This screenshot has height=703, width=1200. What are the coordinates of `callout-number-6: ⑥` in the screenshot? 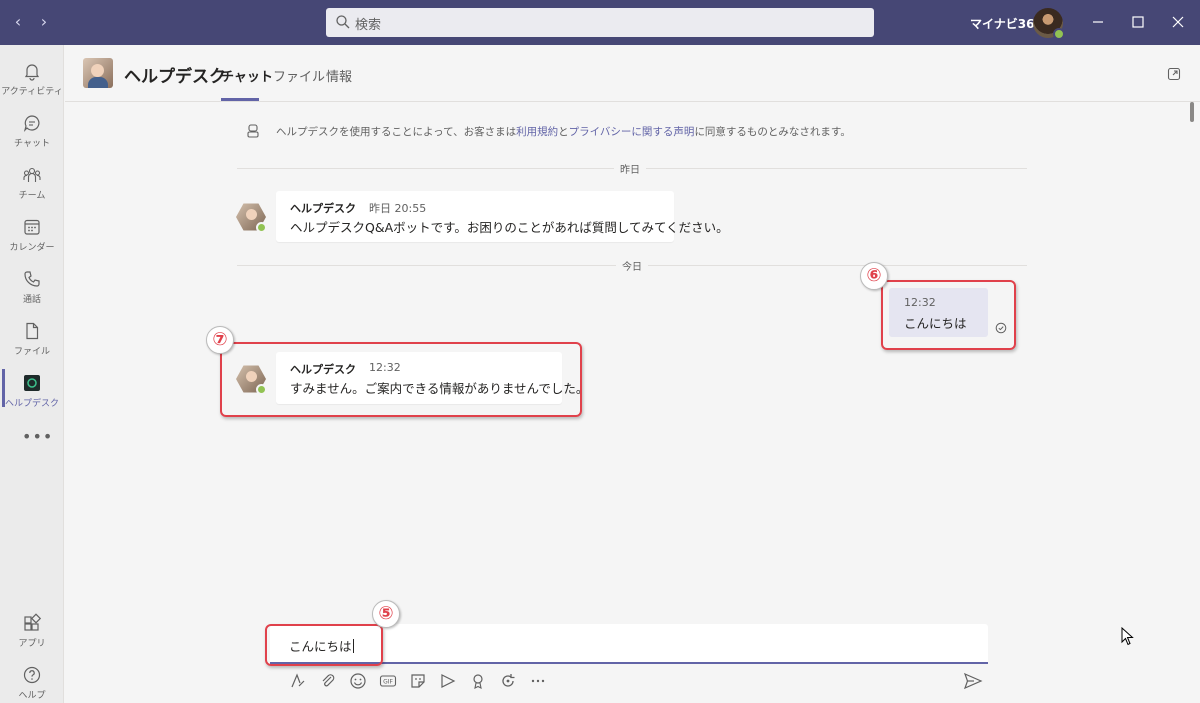 It's located at (874, 276).